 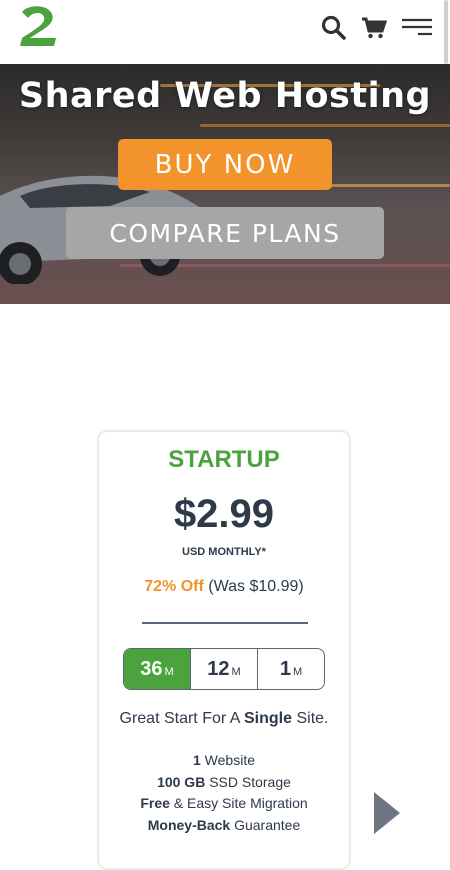 I want to click on feature-bold: Free, so click(x=155, y=803).